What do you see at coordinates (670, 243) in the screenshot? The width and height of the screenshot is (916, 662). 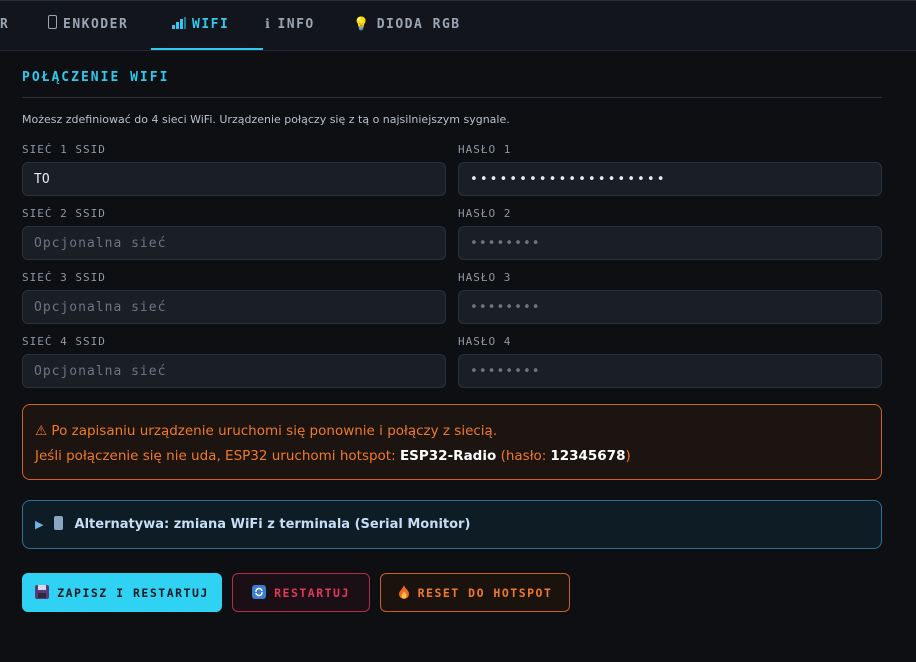 I see `password-2-input` at bounding box center [670, 243].